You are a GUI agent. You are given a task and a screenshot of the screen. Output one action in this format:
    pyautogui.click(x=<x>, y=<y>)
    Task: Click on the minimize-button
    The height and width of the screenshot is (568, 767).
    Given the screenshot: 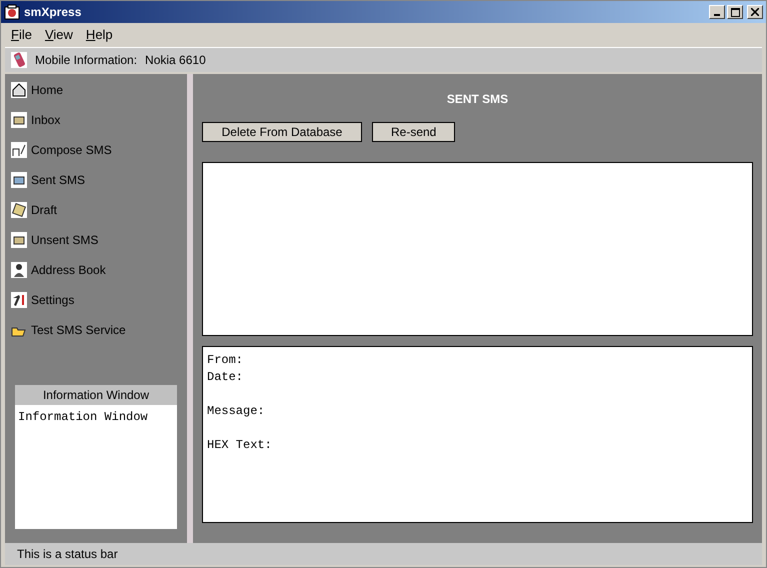 What is the action you would take?
    pyautogui.click(x=717, y=12)
    